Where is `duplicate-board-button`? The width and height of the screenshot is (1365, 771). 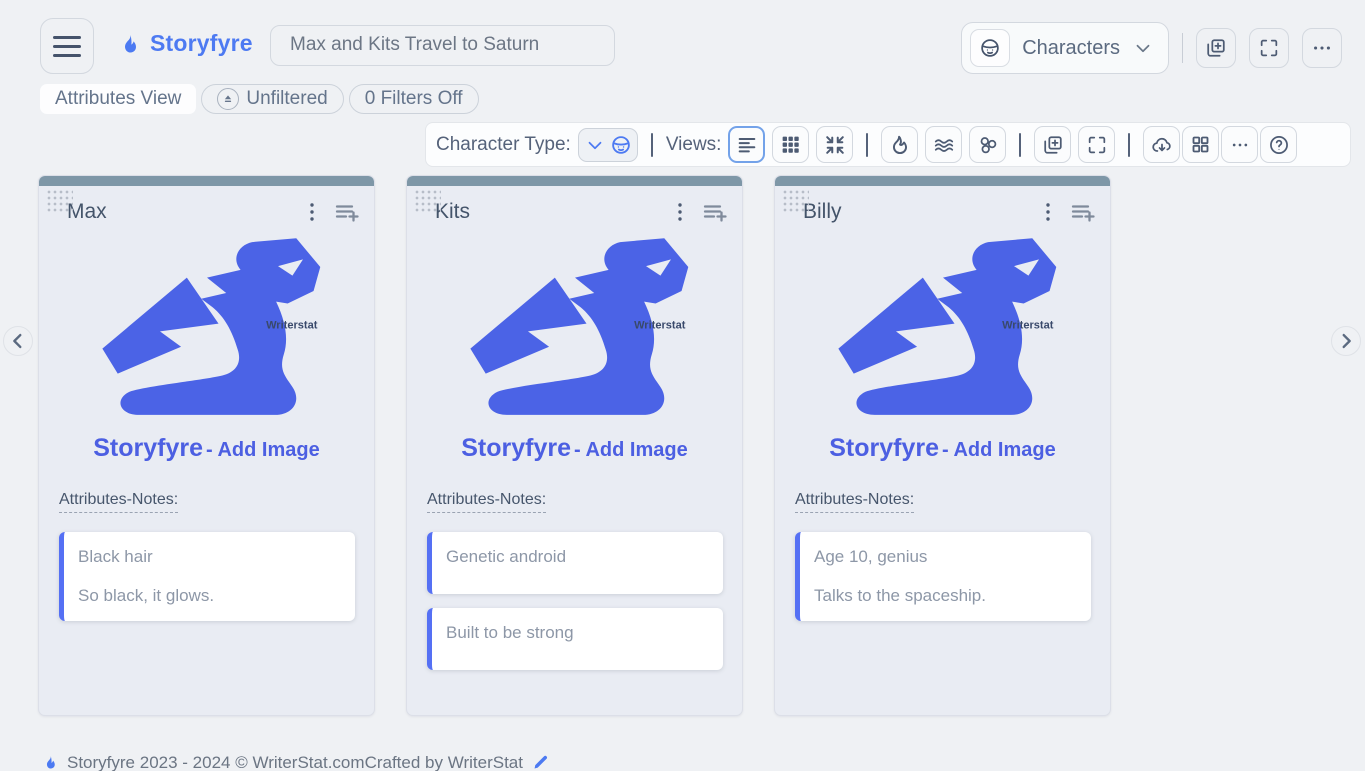
duplicate-board-button is located at coordinates (1216, 48).